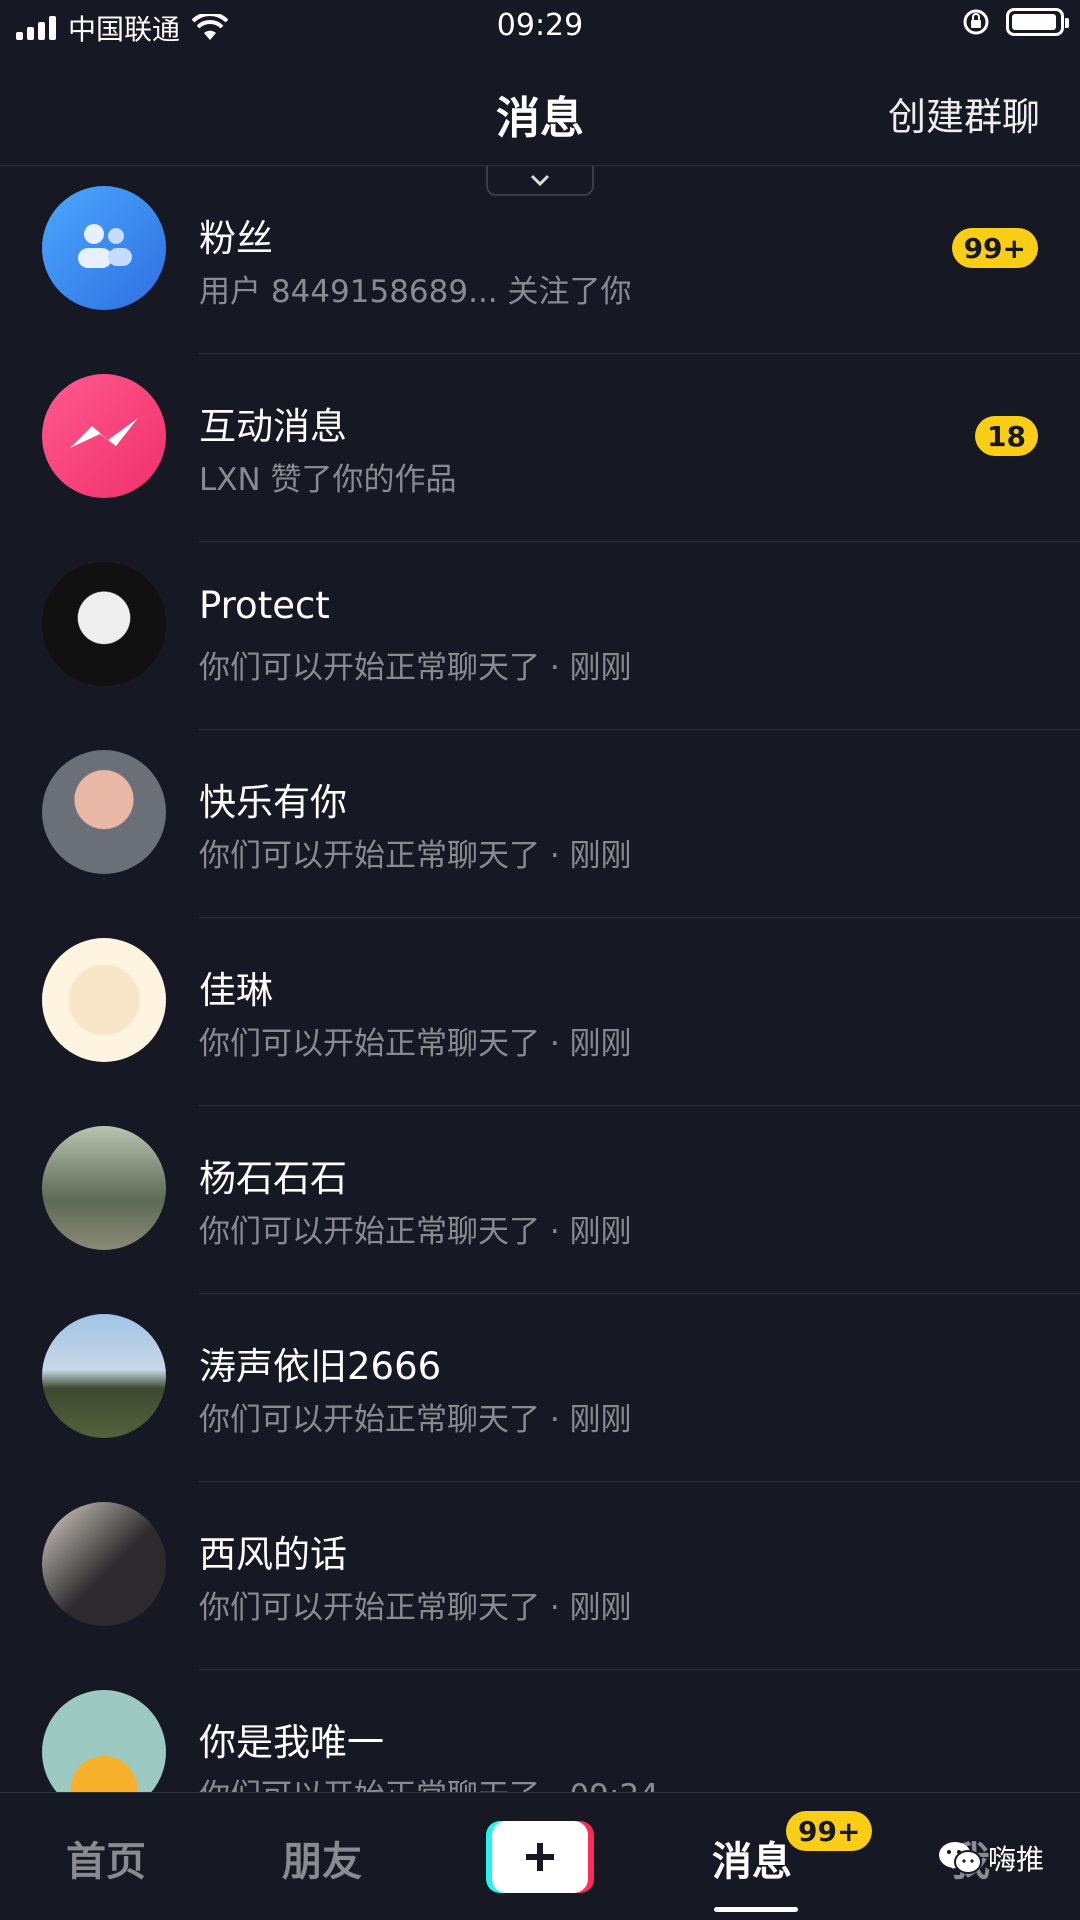 The height and width of the screenshot is (1920, 1080). Describe the element at coordinates (273, 426) in the screenshot. I see `message-title: 互动消息` at that location.